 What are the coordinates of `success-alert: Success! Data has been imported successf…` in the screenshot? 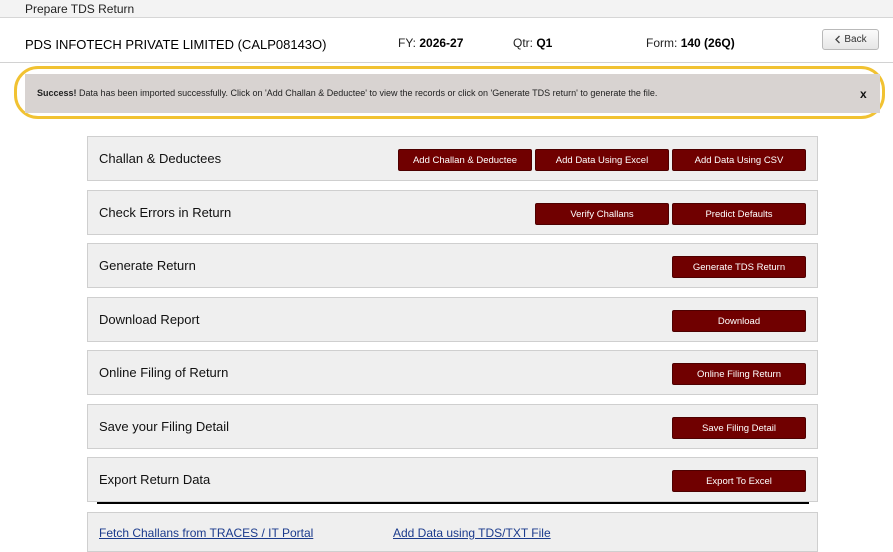 It's located at (452, 93).